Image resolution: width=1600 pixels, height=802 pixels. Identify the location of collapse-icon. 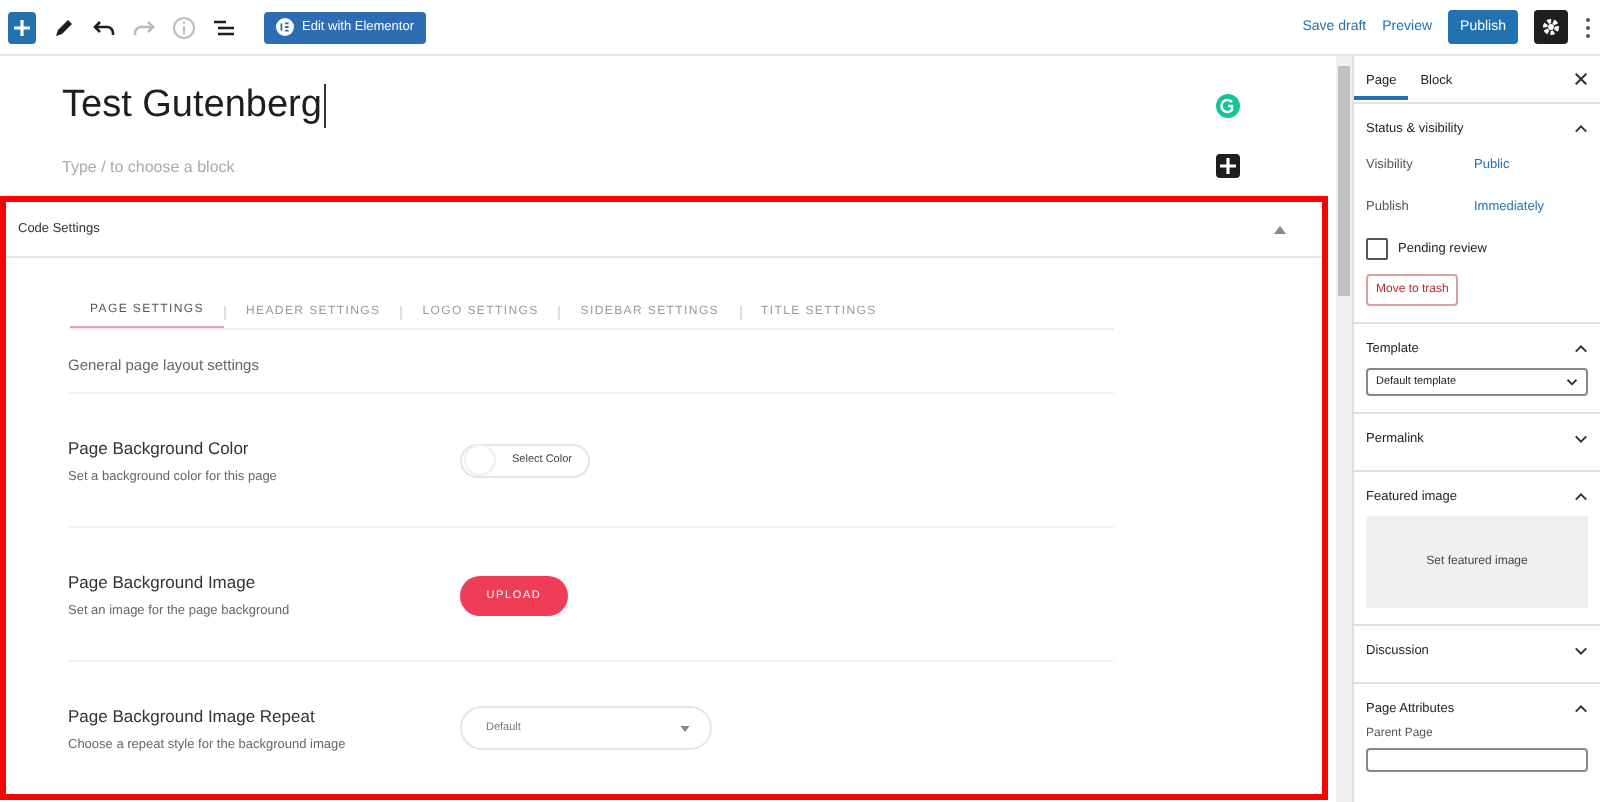
(1280, 229).